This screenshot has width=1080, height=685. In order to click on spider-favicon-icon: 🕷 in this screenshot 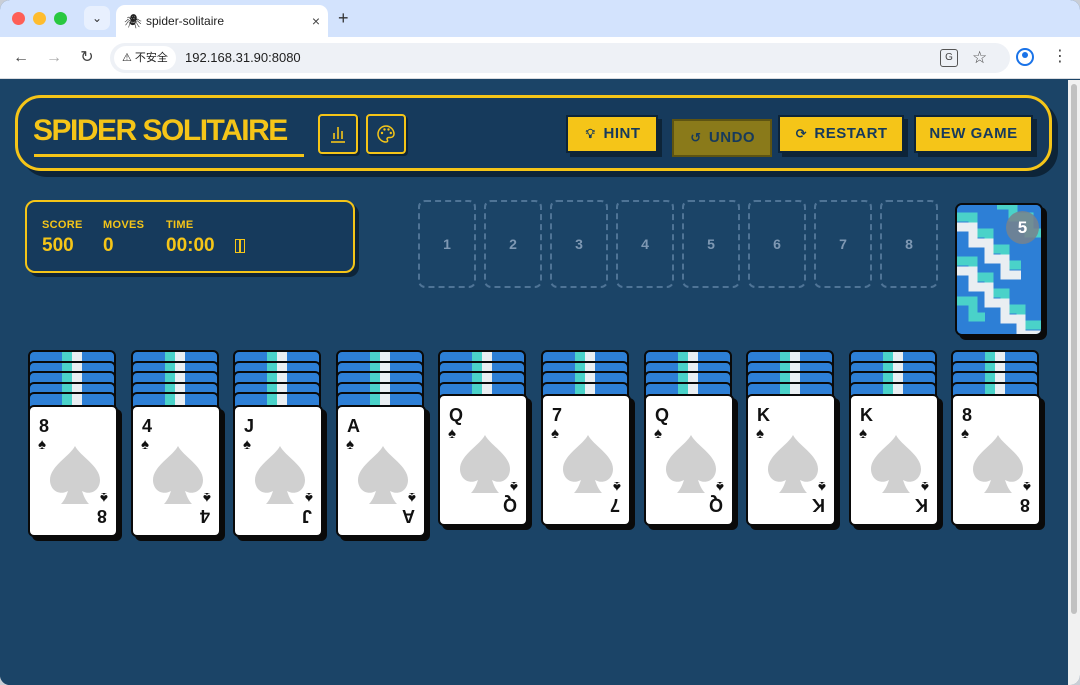, I will do `click(133, 21)`.